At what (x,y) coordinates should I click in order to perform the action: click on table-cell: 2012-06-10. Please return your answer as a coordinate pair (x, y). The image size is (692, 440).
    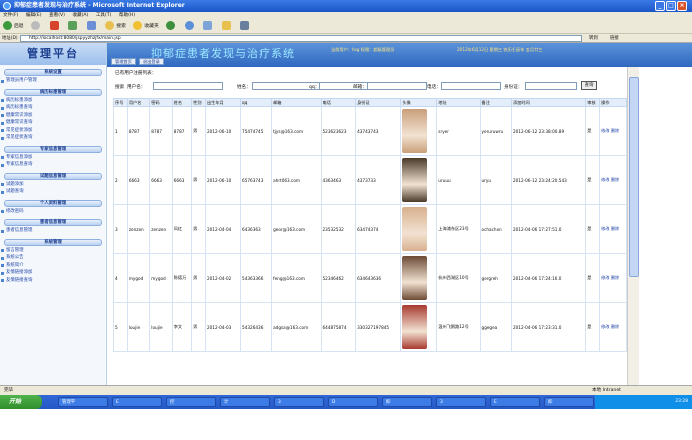
    Looking at the image, I should click on (223, 180).